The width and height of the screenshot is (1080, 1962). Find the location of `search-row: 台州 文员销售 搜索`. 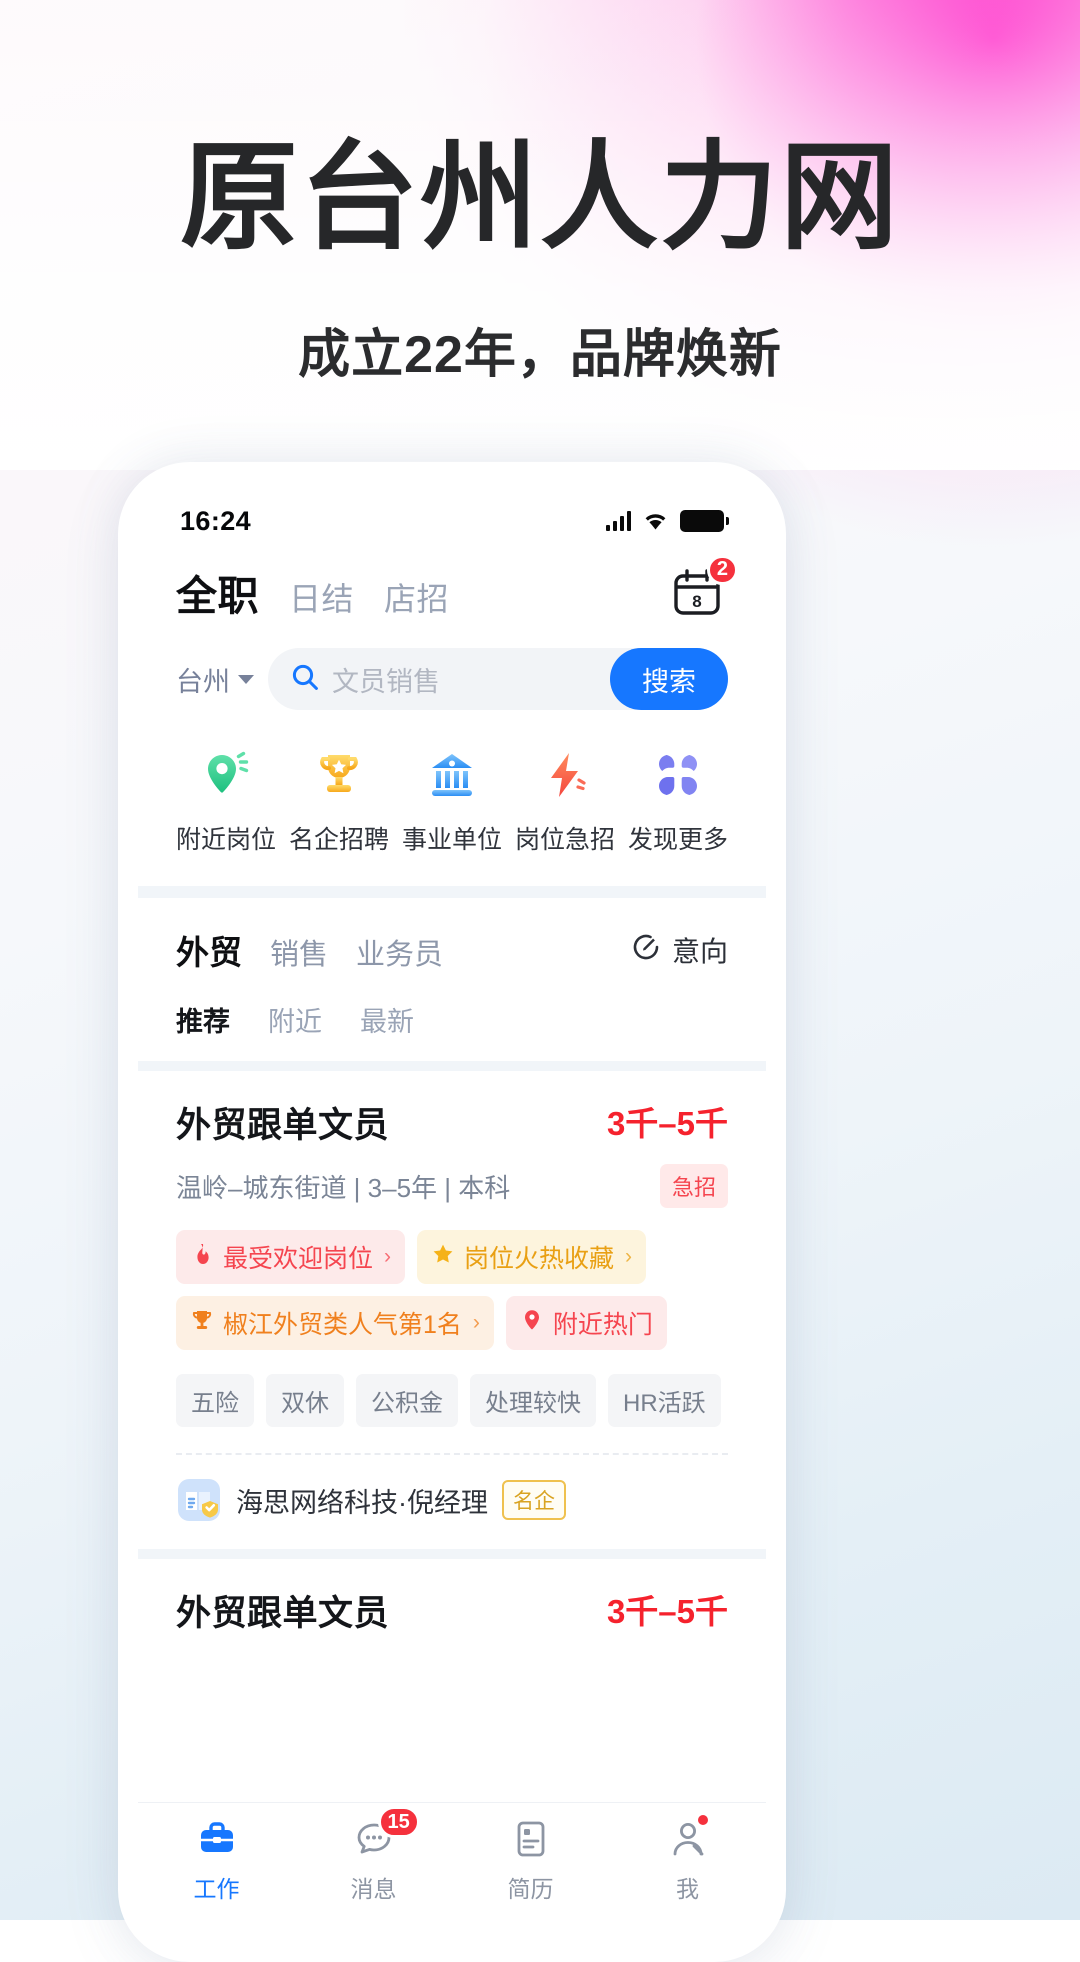

search-row: 台州 文员销售 搜索 is located at coordinates (452, 666).